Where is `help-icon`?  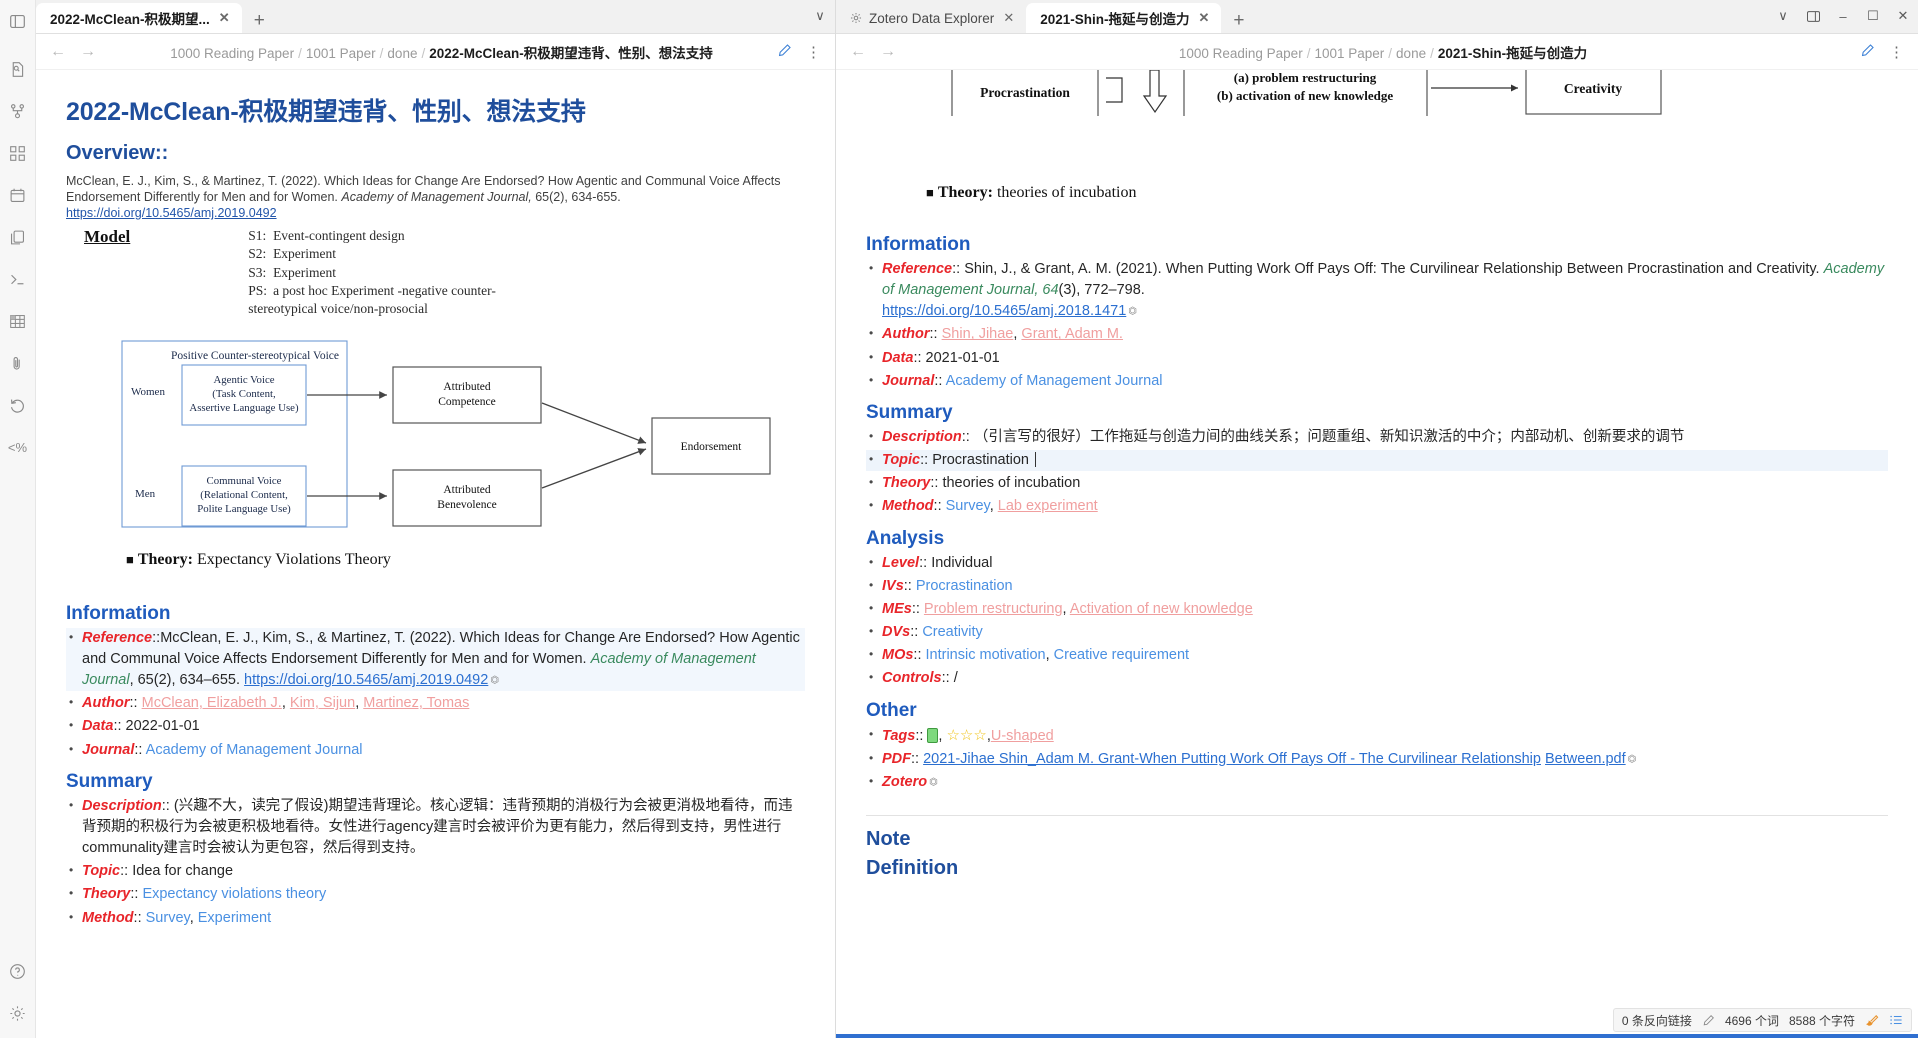
help-icon is located at coordinates (18, 971).